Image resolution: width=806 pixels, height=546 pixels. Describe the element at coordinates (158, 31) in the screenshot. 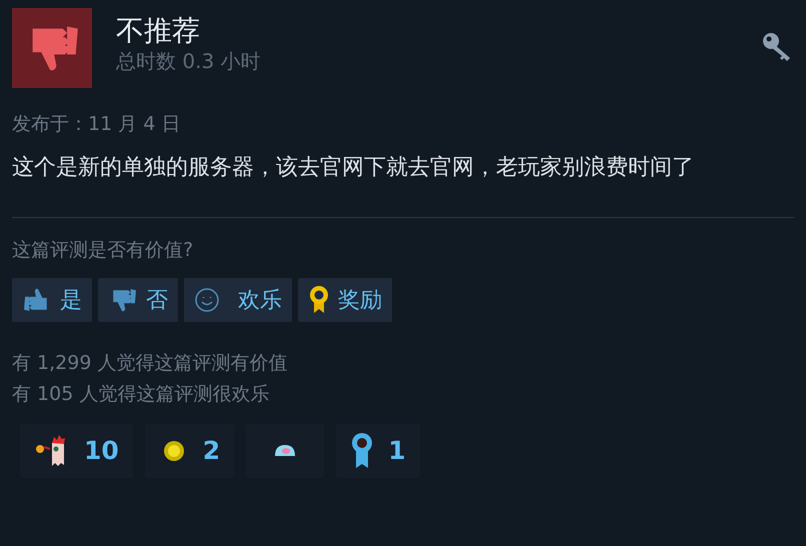

I see `verdict-title: 不推荐` at that location.